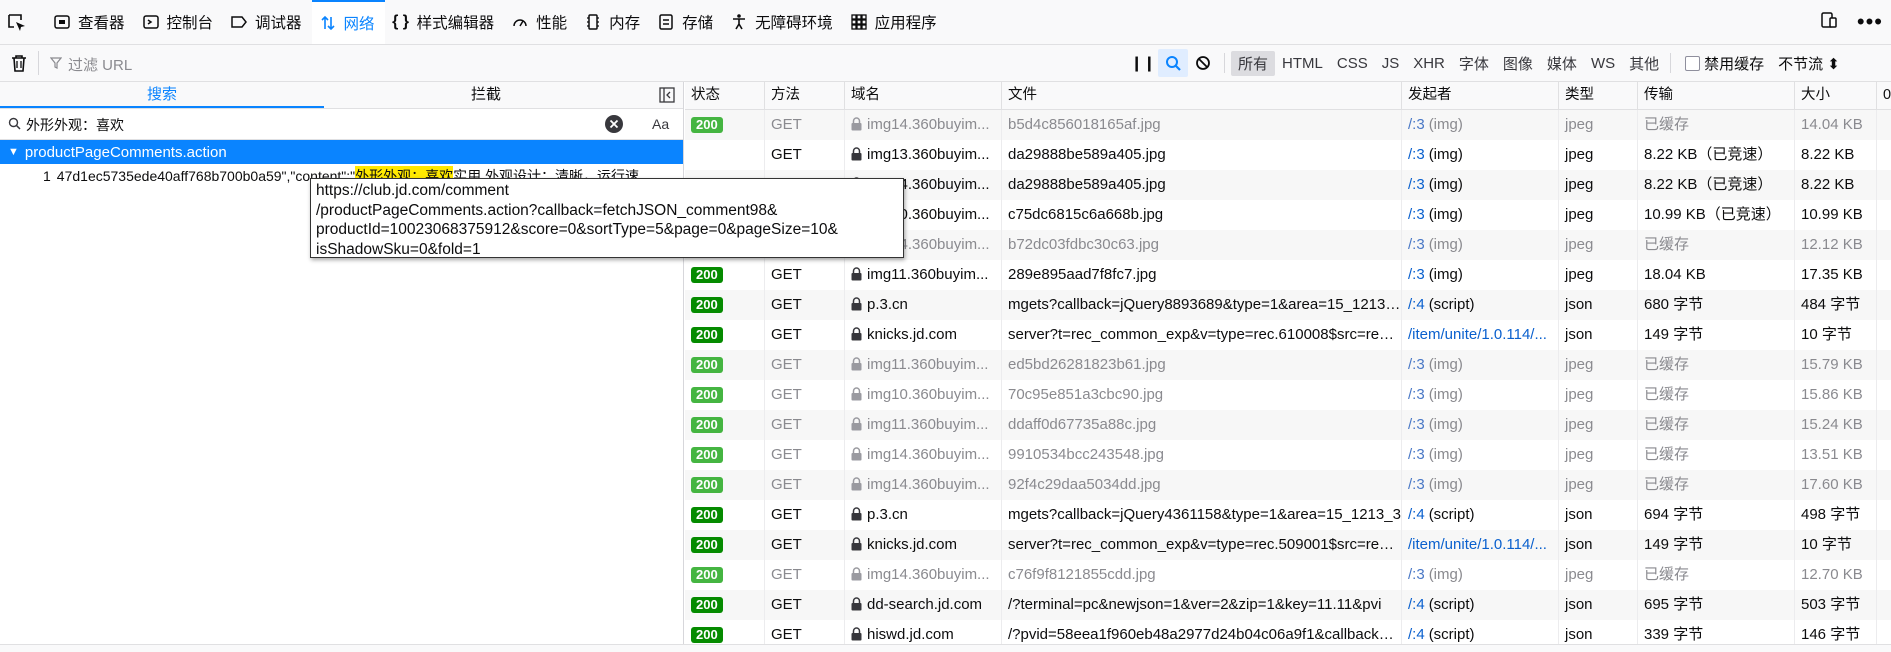 Image resolution: width=1891 pixels, height=652 pixels. What do you see at coordinates (707, 305) in the screenshot?
I see `status-badge: 200` at bounding box center [707, 305].